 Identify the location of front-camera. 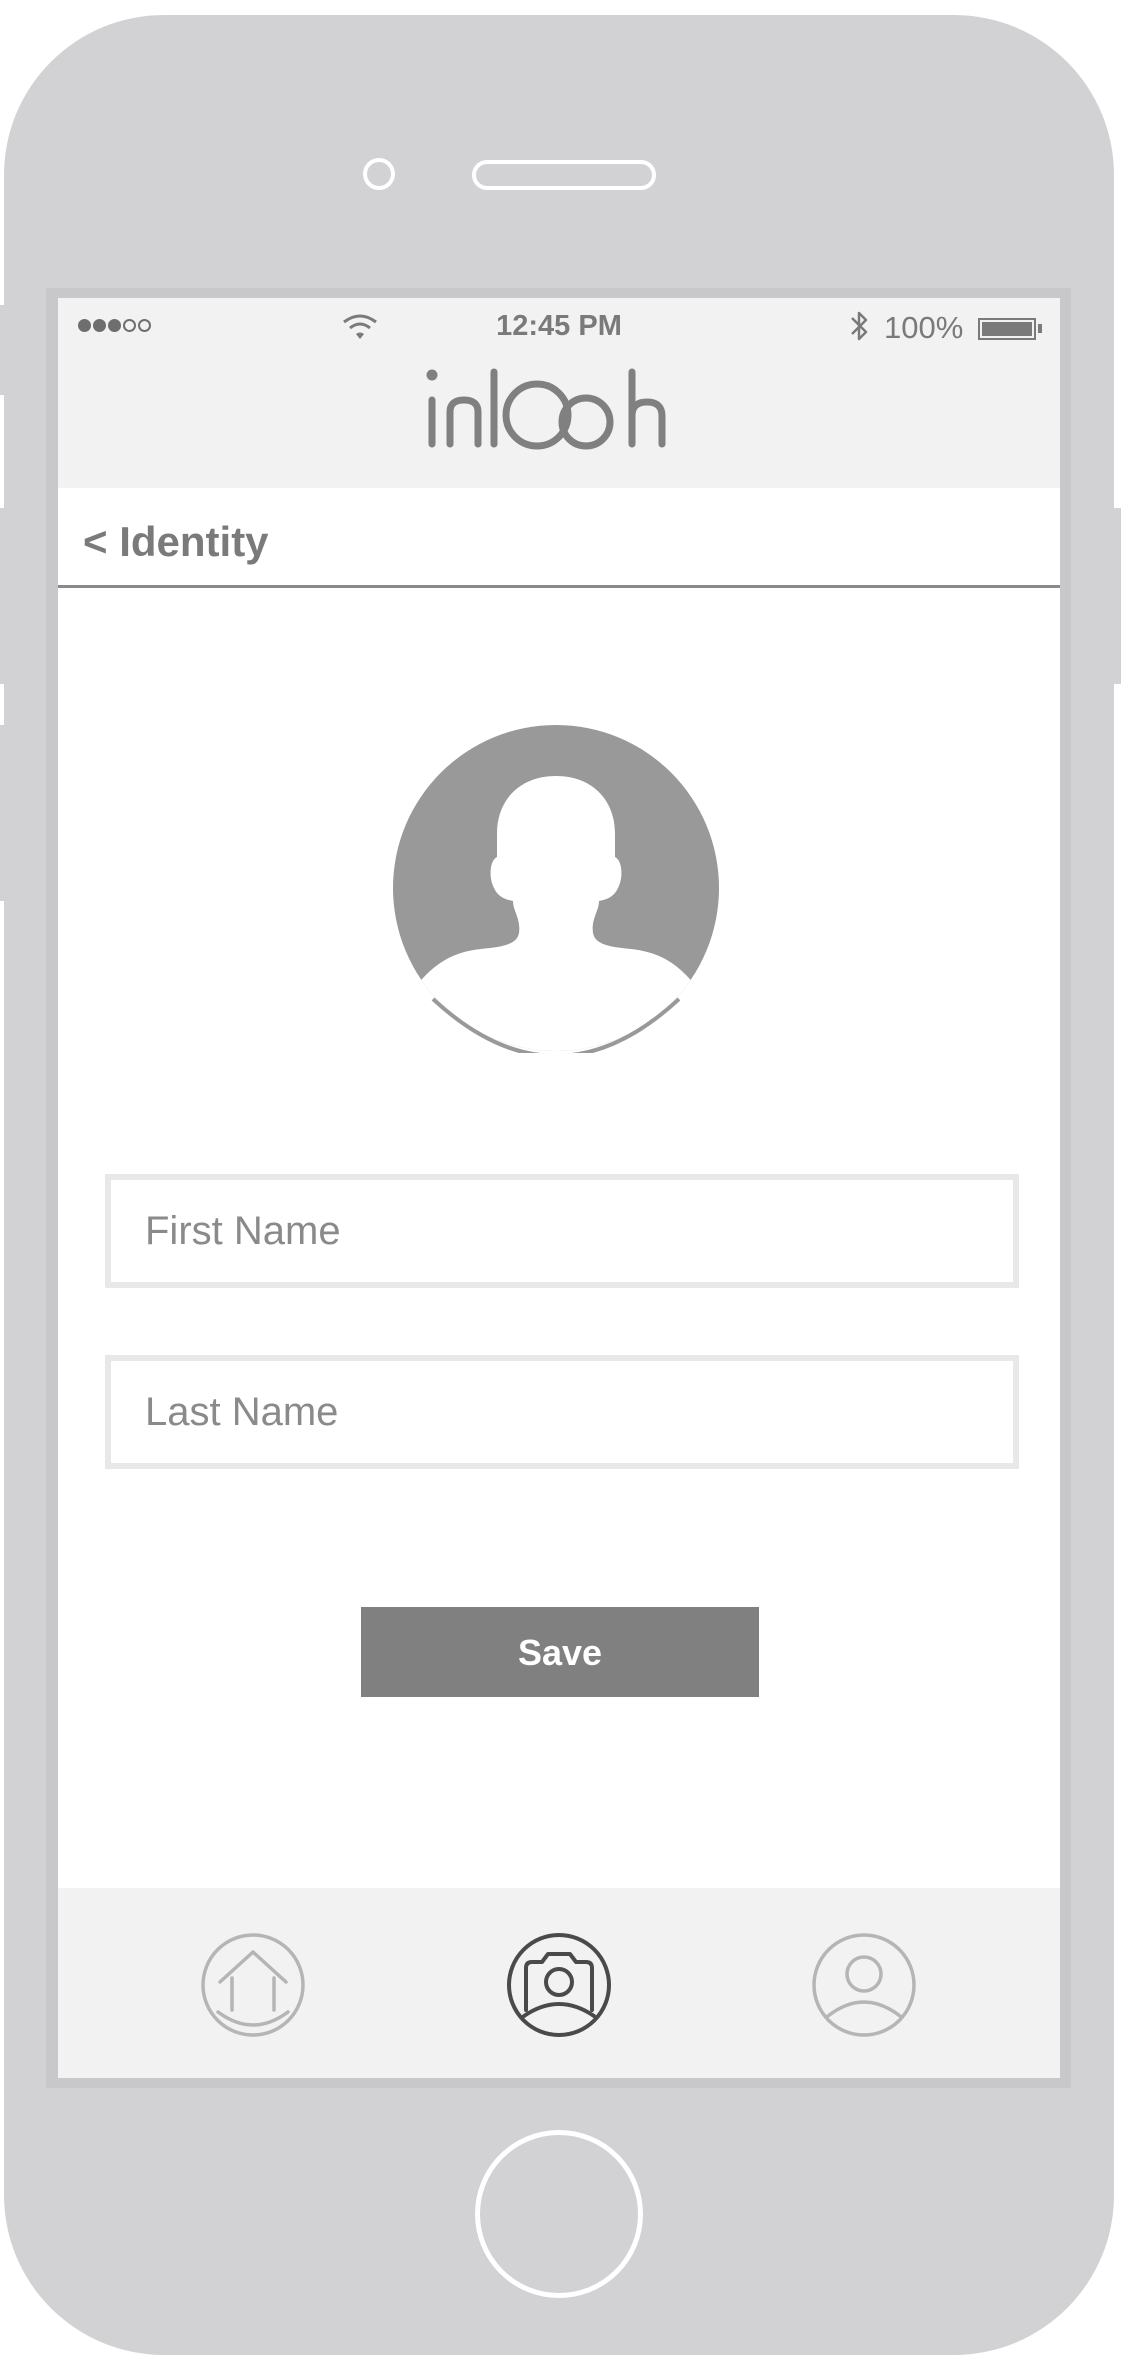
(379, 174).